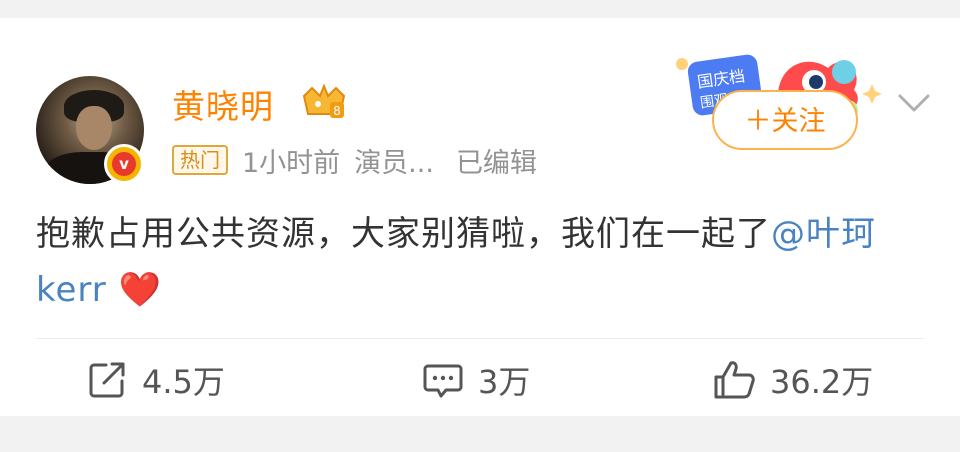  What do you see at coordinates (107, 380) in the screenshot?
I see `share-icon` at bounding box center [107, 380].